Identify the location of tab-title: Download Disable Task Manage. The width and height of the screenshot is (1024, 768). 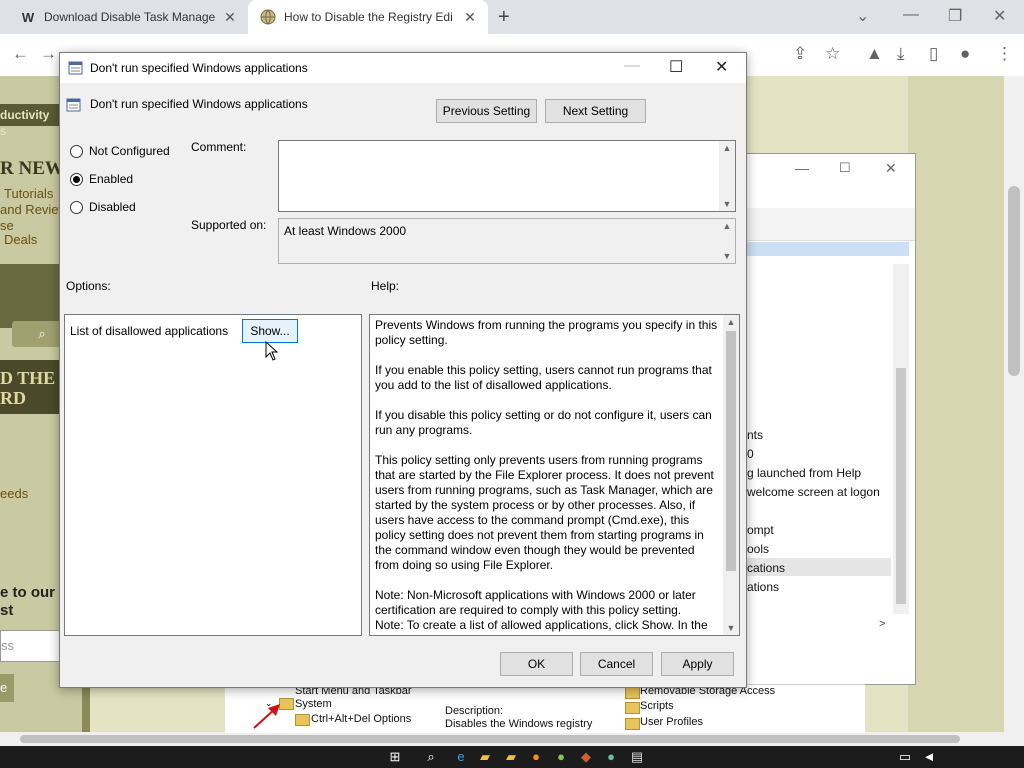
(130, 17).